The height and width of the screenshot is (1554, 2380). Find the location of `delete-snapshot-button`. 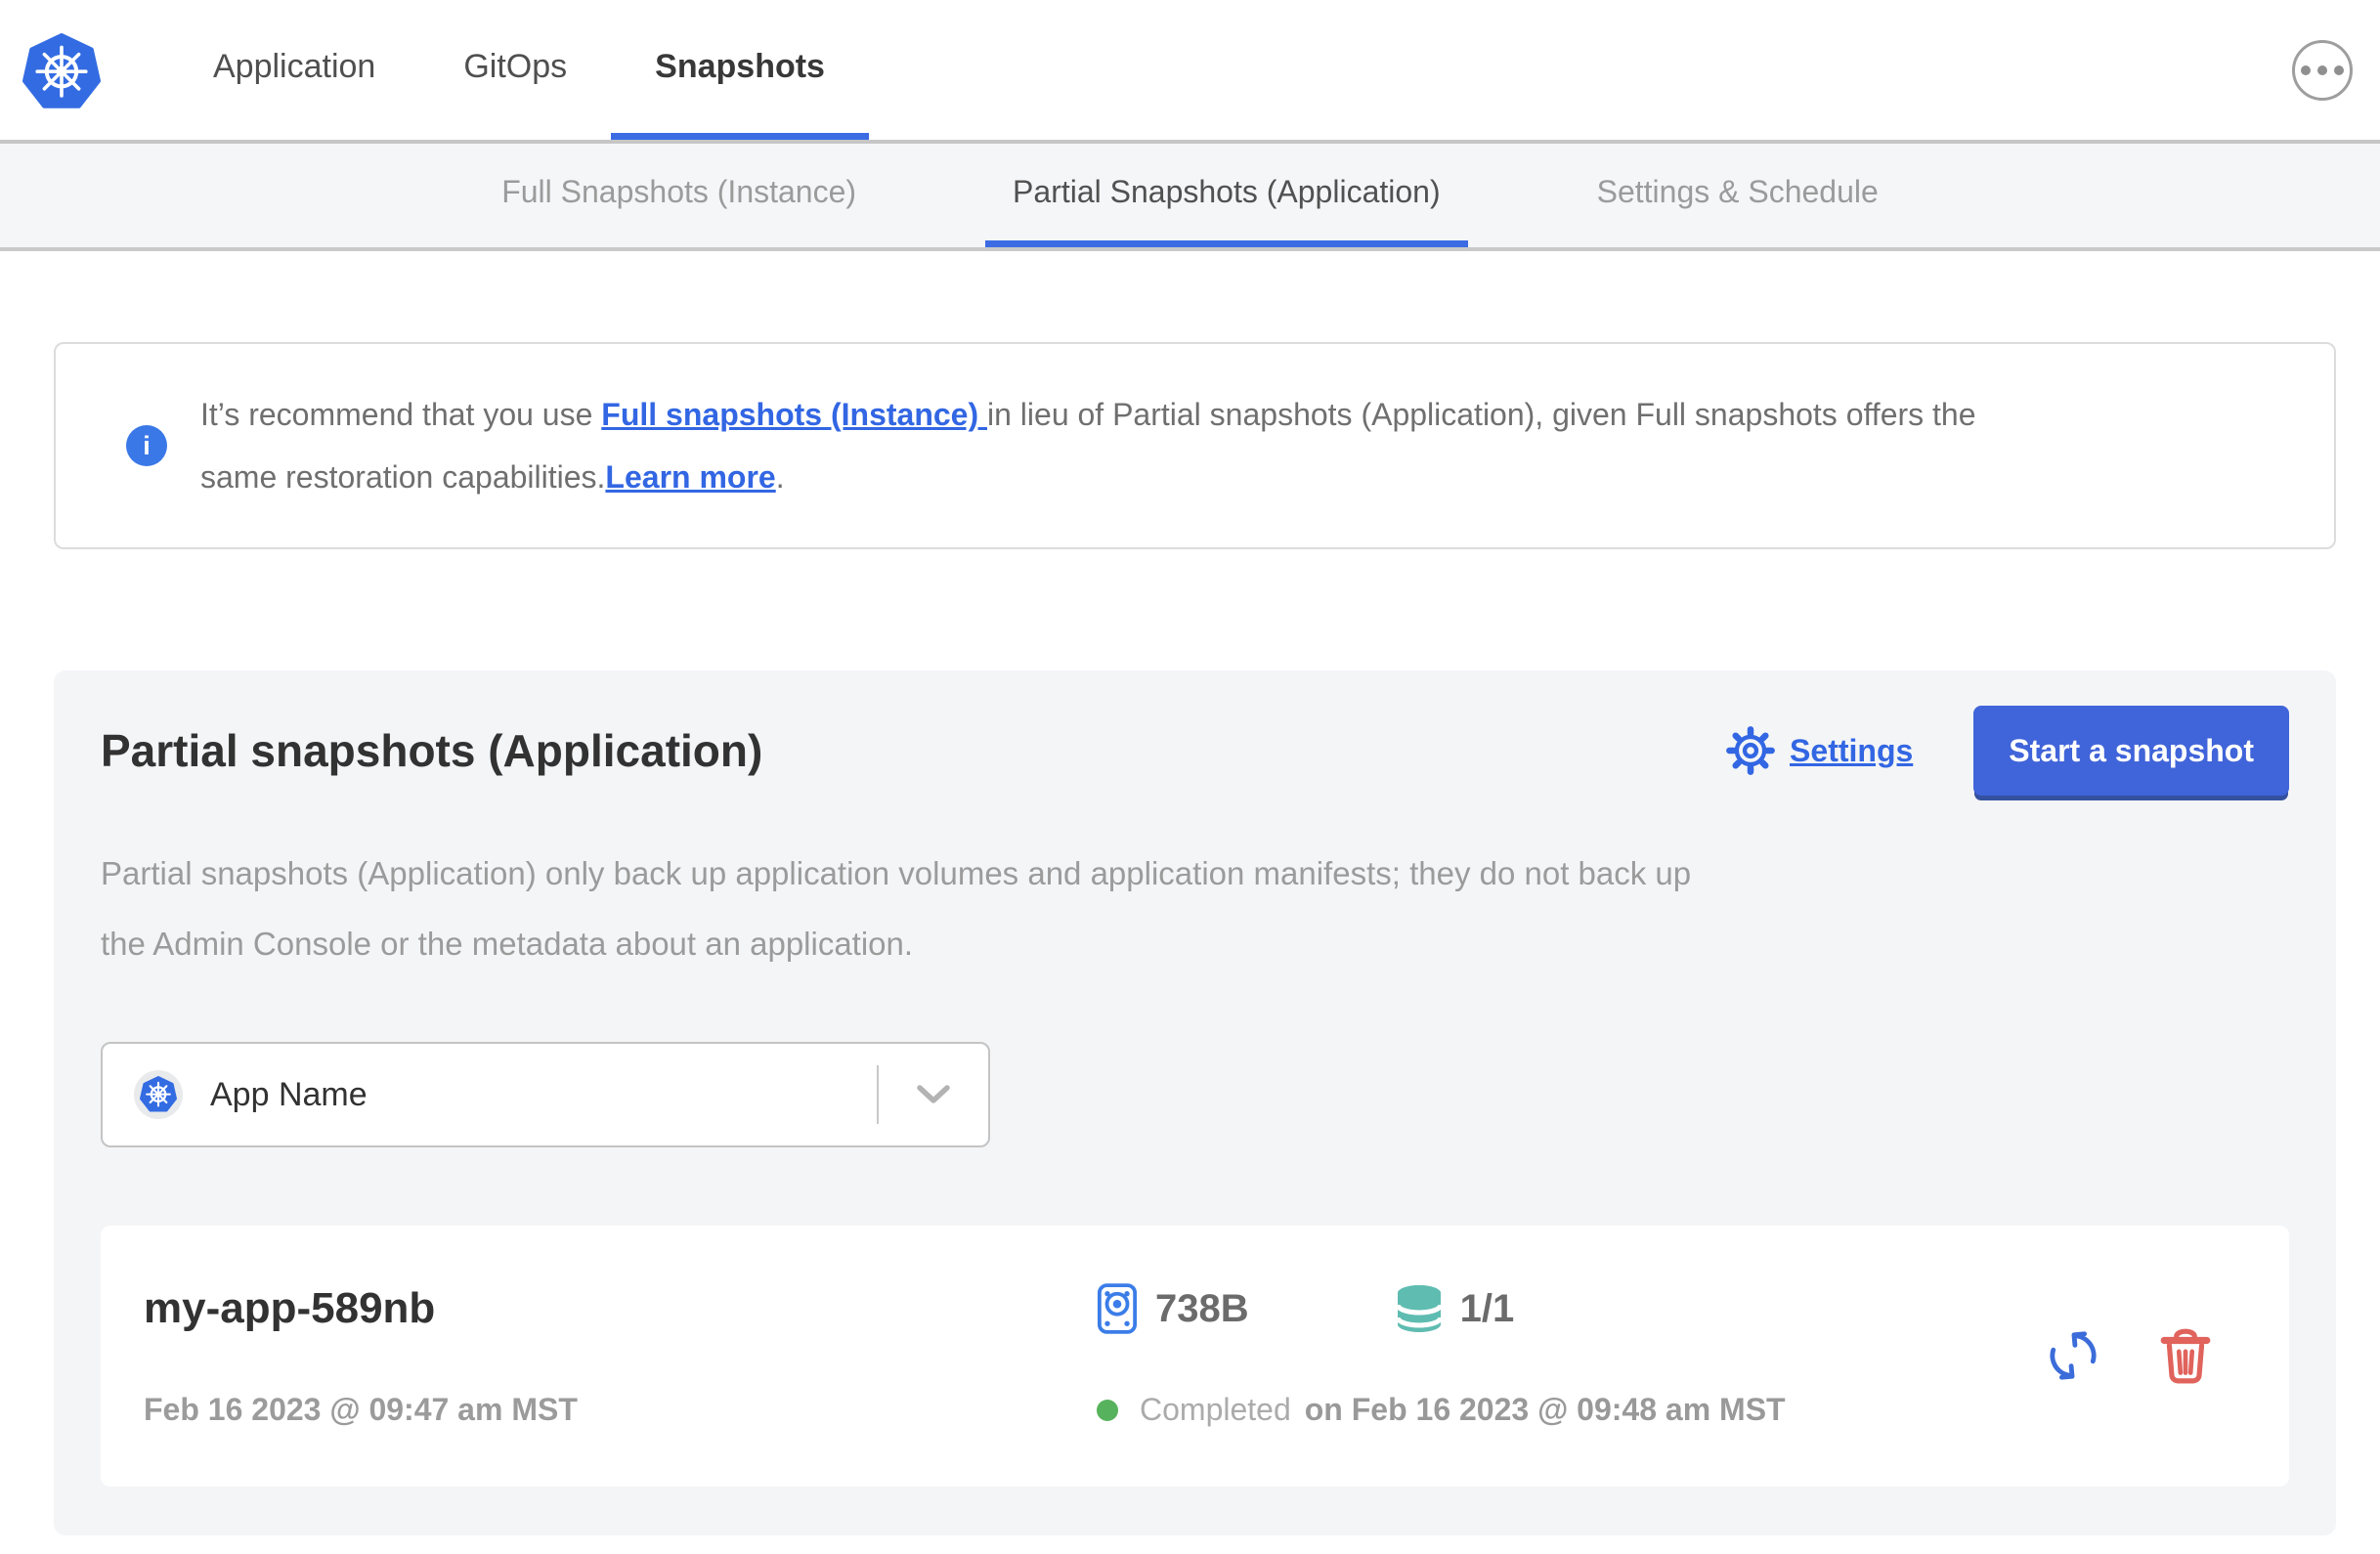

delete-snapshot-button is located at coordinates (2185, 1355).